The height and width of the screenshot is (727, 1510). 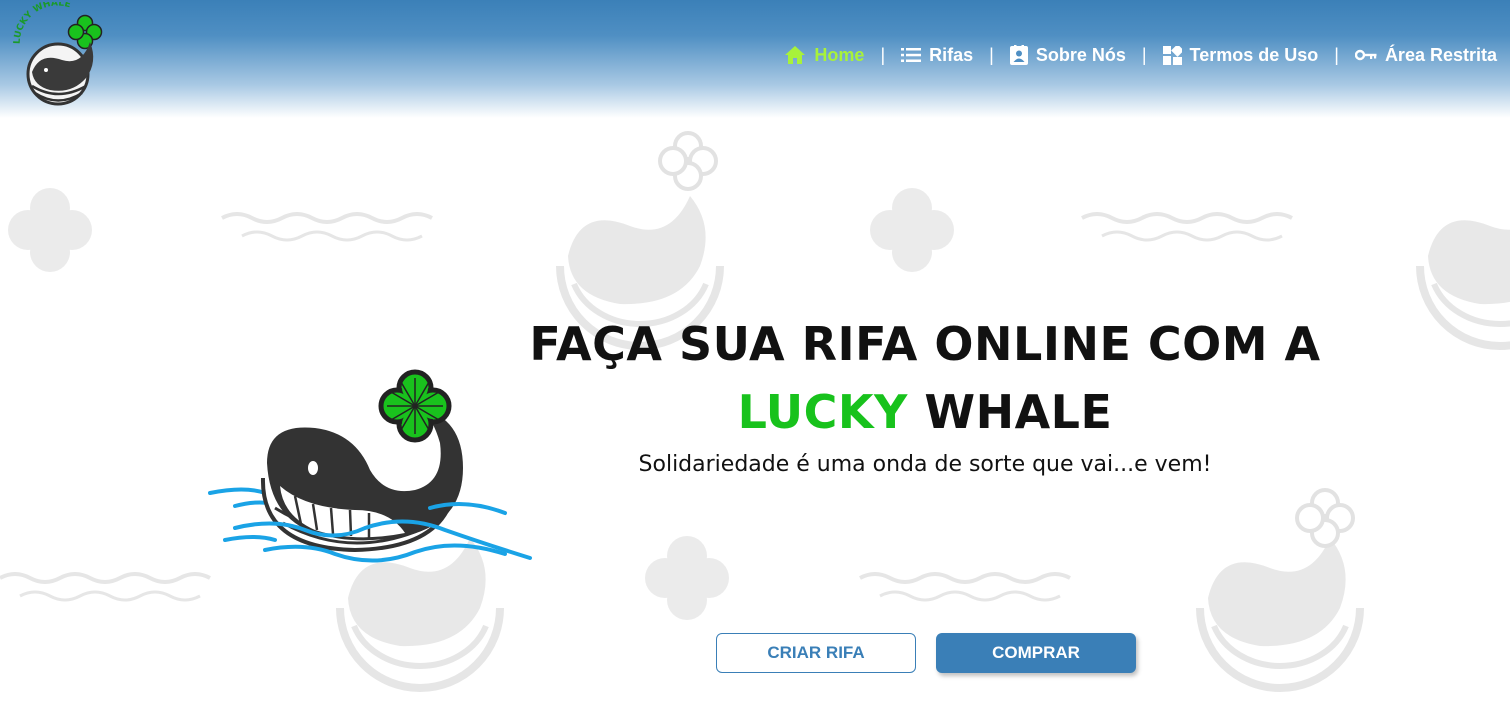 I want to click on hero-title-rest: WHALE, so click(x=1018, y=412).